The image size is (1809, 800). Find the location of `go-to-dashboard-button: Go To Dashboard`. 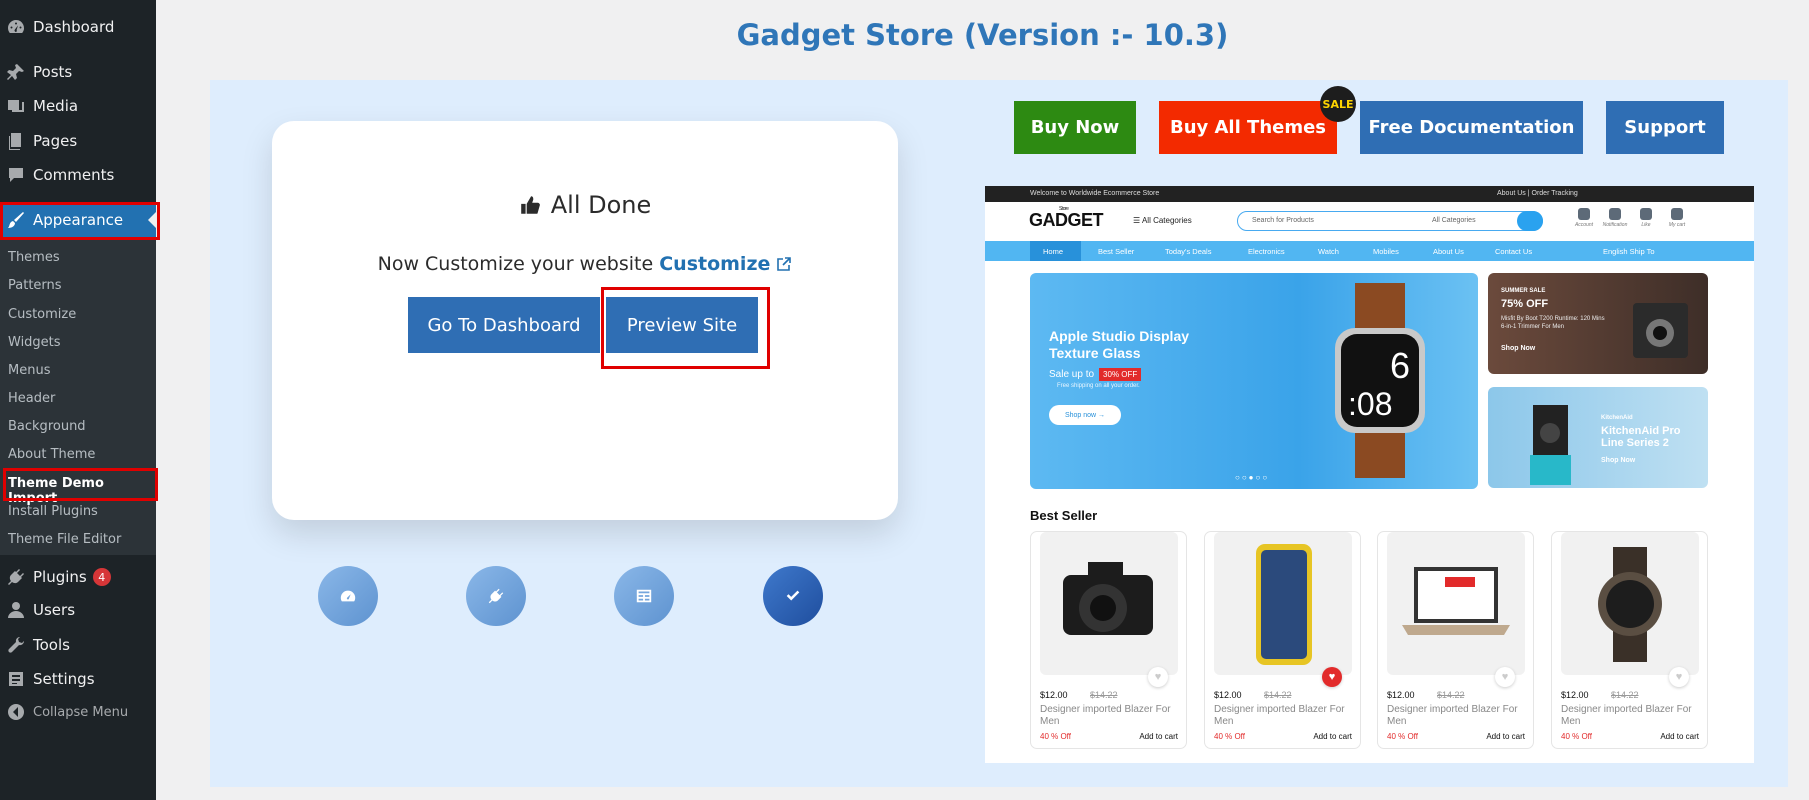

go-to-dashboard-button: Go To Dashboard is located at coordinates (504, 325).